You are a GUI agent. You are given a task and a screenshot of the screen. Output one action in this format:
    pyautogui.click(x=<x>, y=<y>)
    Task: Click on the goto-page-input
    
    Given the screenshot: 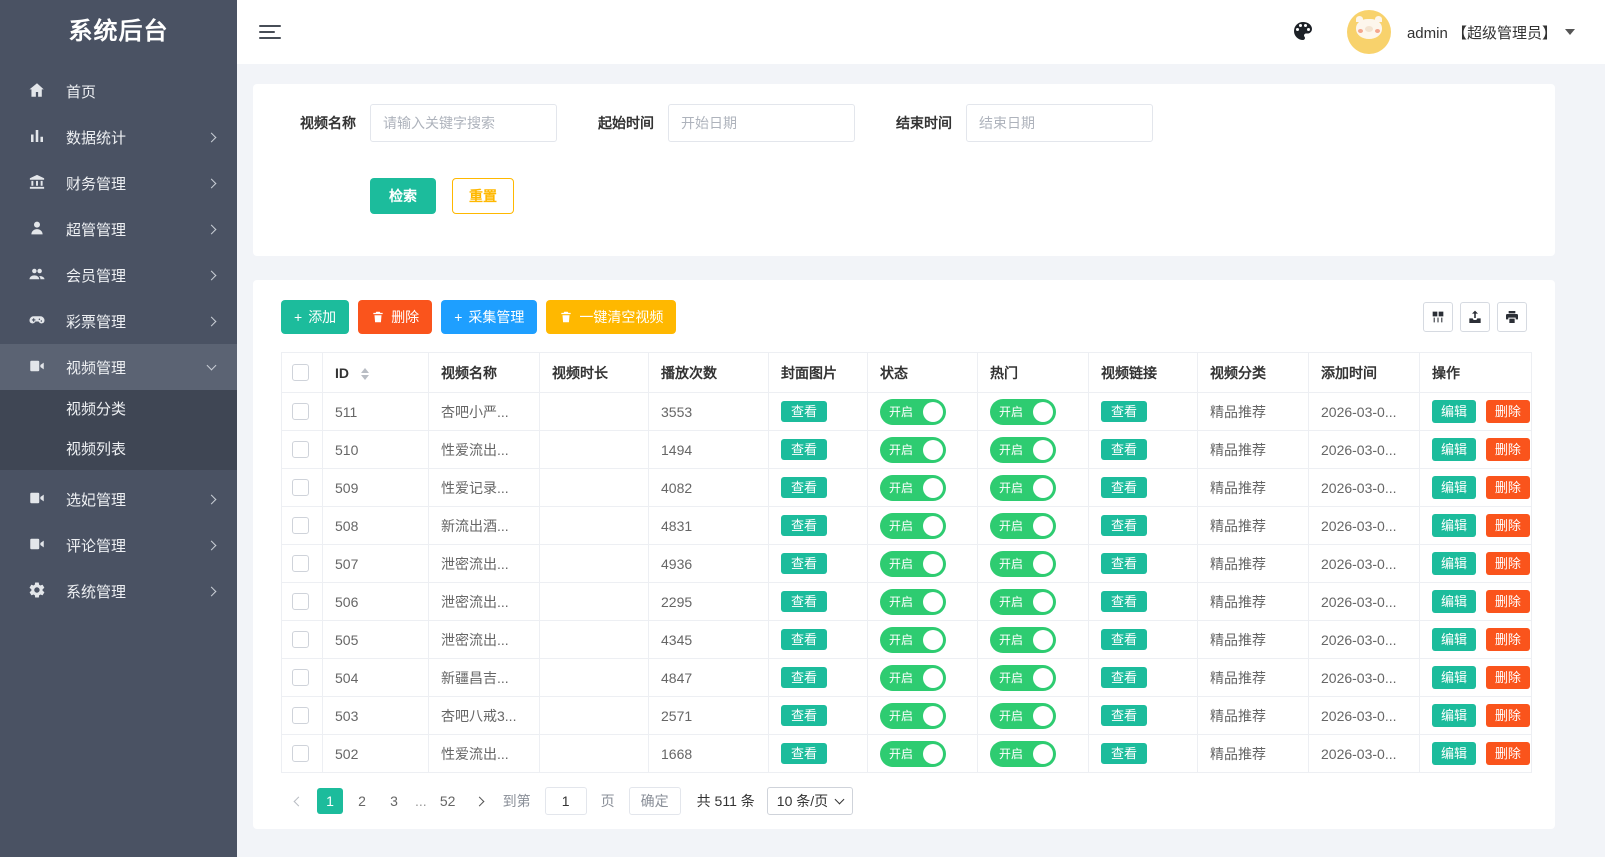 What is the action you would take?
    pyautogui.click(x=565, y=801)
    